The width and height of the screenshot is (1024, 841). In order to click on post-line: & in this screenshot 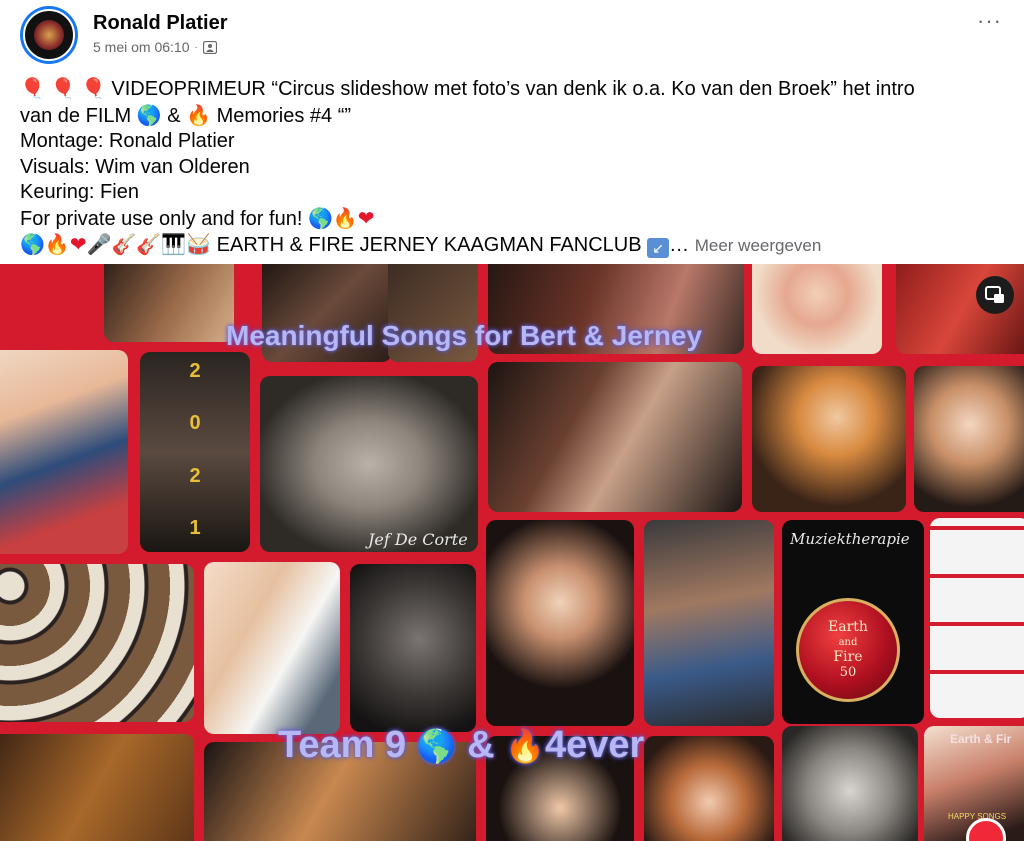, I will do `click(174, 115)`.